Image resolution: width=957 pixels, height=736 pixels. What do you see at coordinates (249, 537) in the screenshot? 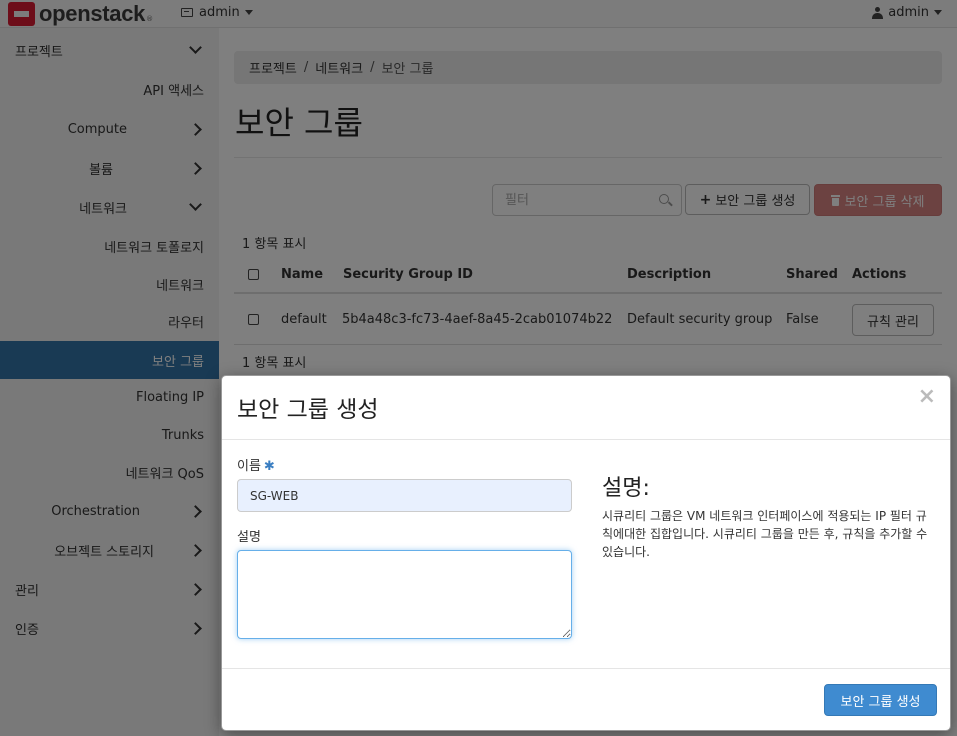
I see `description-field-label: 설명` at bounding box center [249, 537].